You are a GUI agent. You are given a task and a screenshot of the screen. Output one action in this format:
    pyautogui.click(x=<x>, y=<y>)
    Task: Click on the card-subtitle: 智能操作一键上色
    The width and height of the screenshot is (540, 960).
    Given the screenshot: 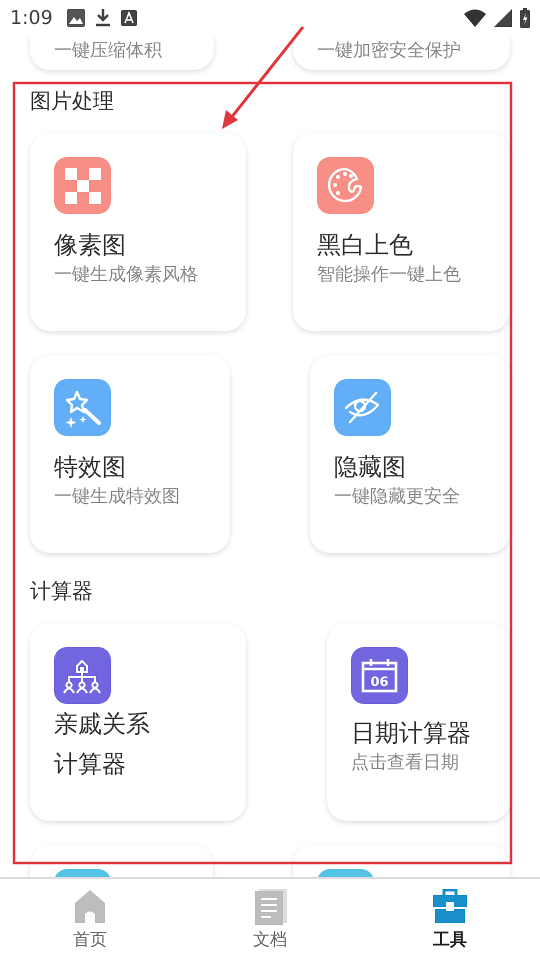 What is the action you would take?
    pyautogui.click(x=389, y=275)
    